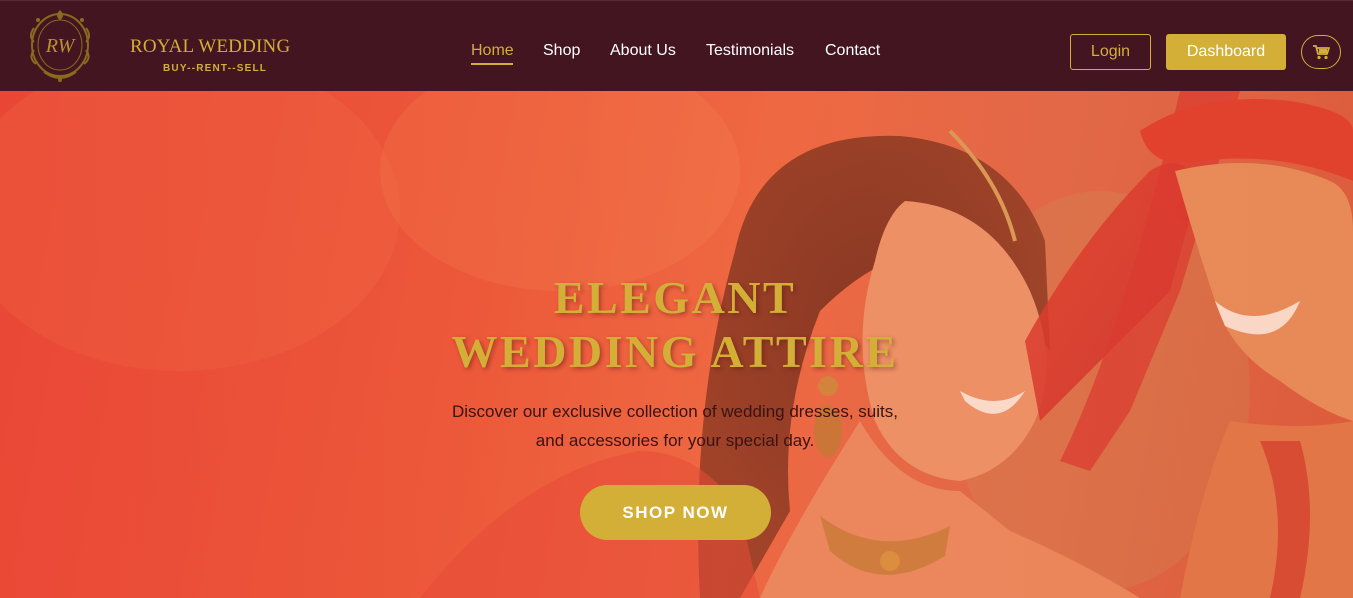 This screenshot has width=1353, height=598. I want to click on hero-subtitle-line2: and accessories for your special day., so click(675, 440).